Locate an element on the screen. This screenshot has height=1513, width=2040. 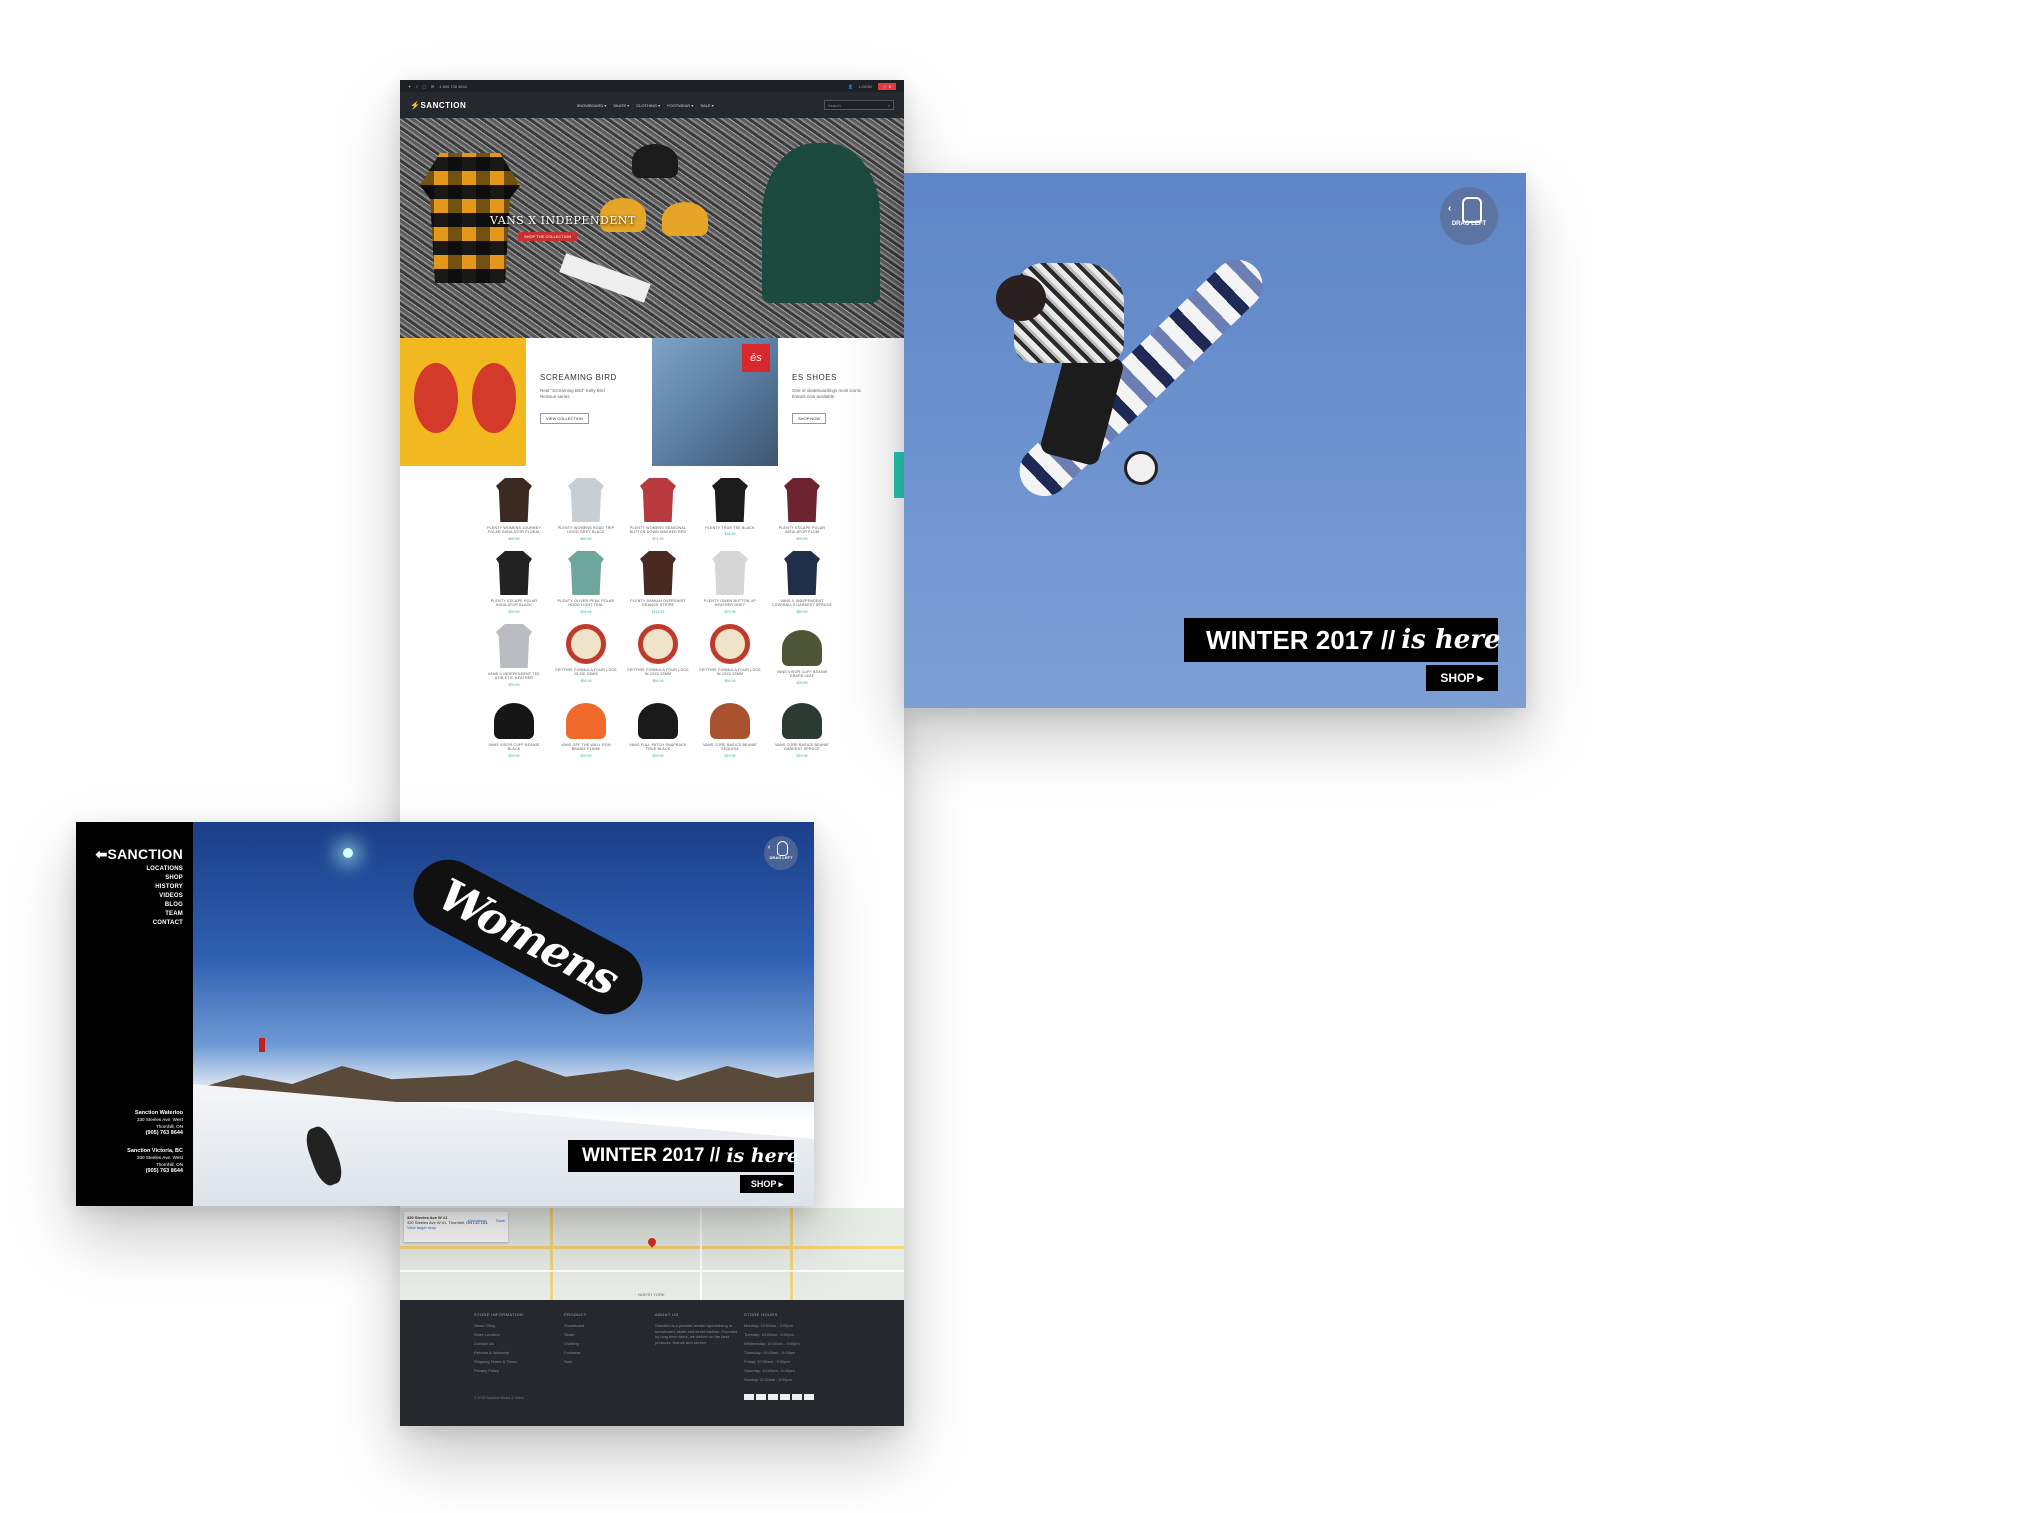
product-card: VANS VISOR CUFF BEANIE BLACK $29.99 is located at coordinates (514, 727).